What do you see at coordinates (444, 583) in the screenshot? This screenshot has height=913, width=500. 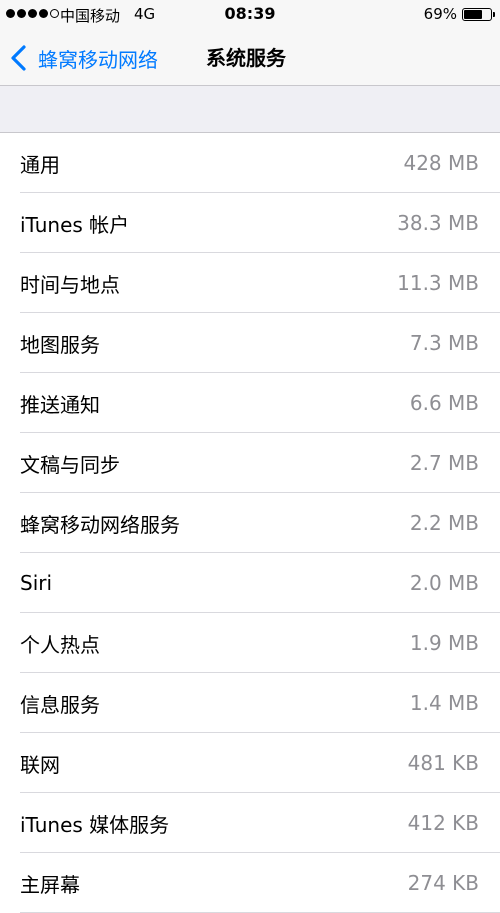 I see `data-usage: 2.0 MB` at bounding box center [444, 583].